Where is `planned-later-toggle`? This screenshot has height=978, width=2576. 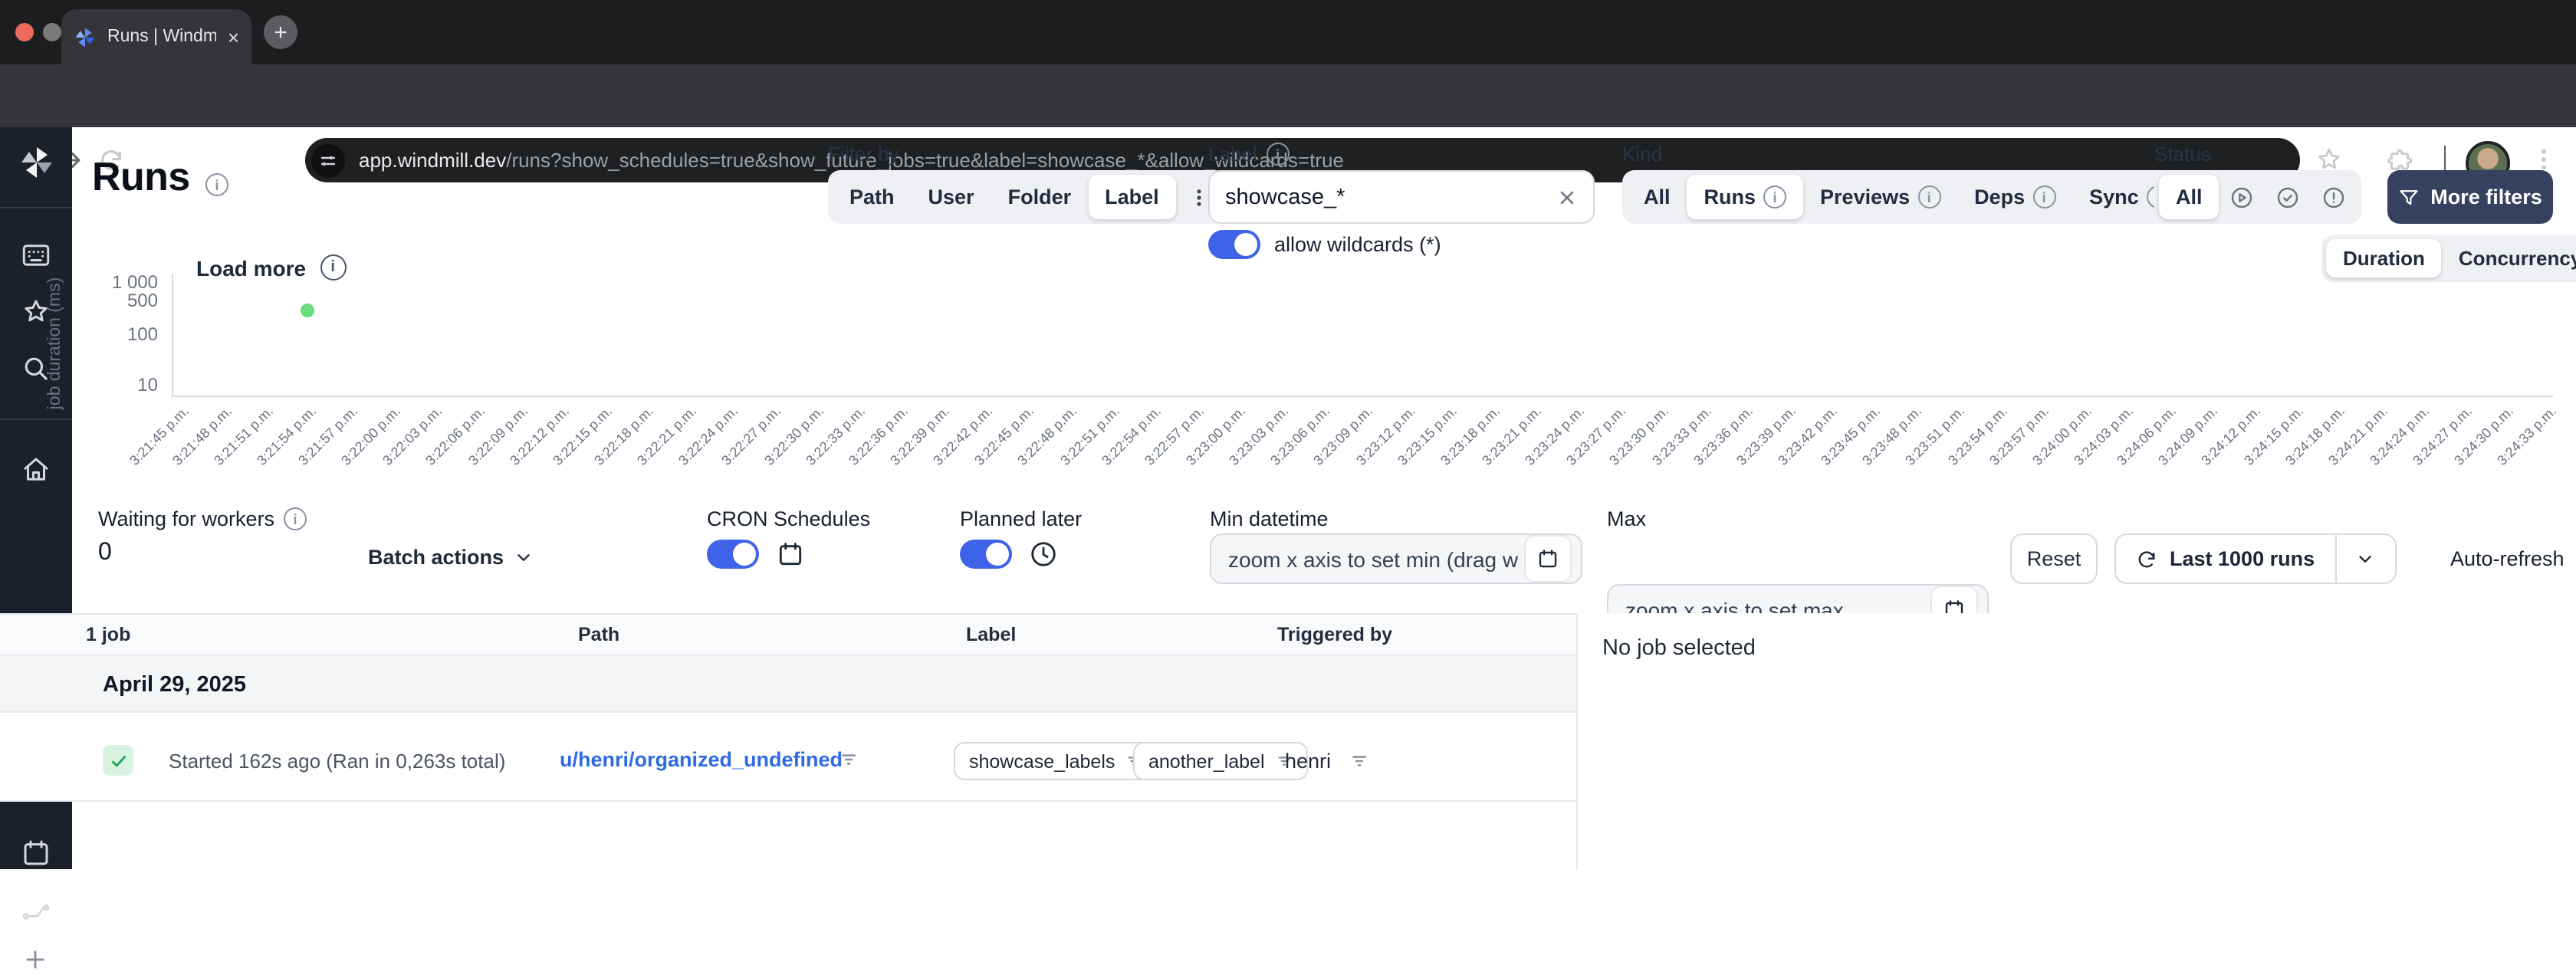
planned-later-toggle is located at coordinates (986, 554).